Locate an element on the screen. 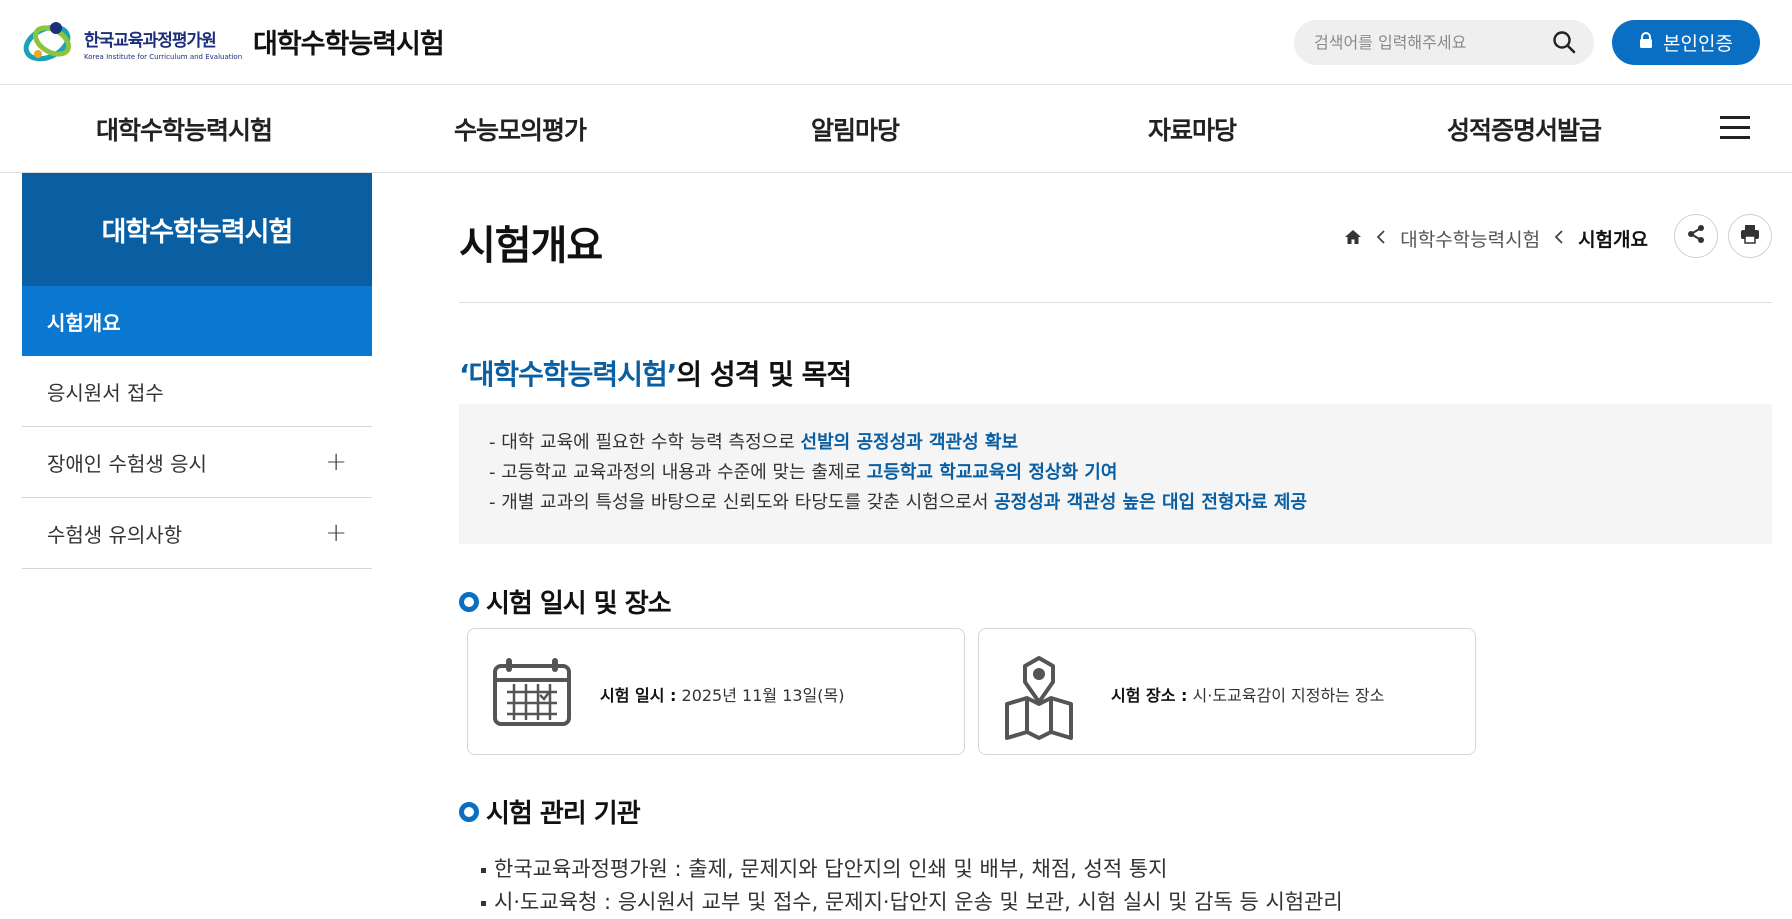 The width and height of the screenshot is (1792, 919). lnb-item-disabled-applicants: 장애인 수험생 응시 + is located at coordinates (197, 462).